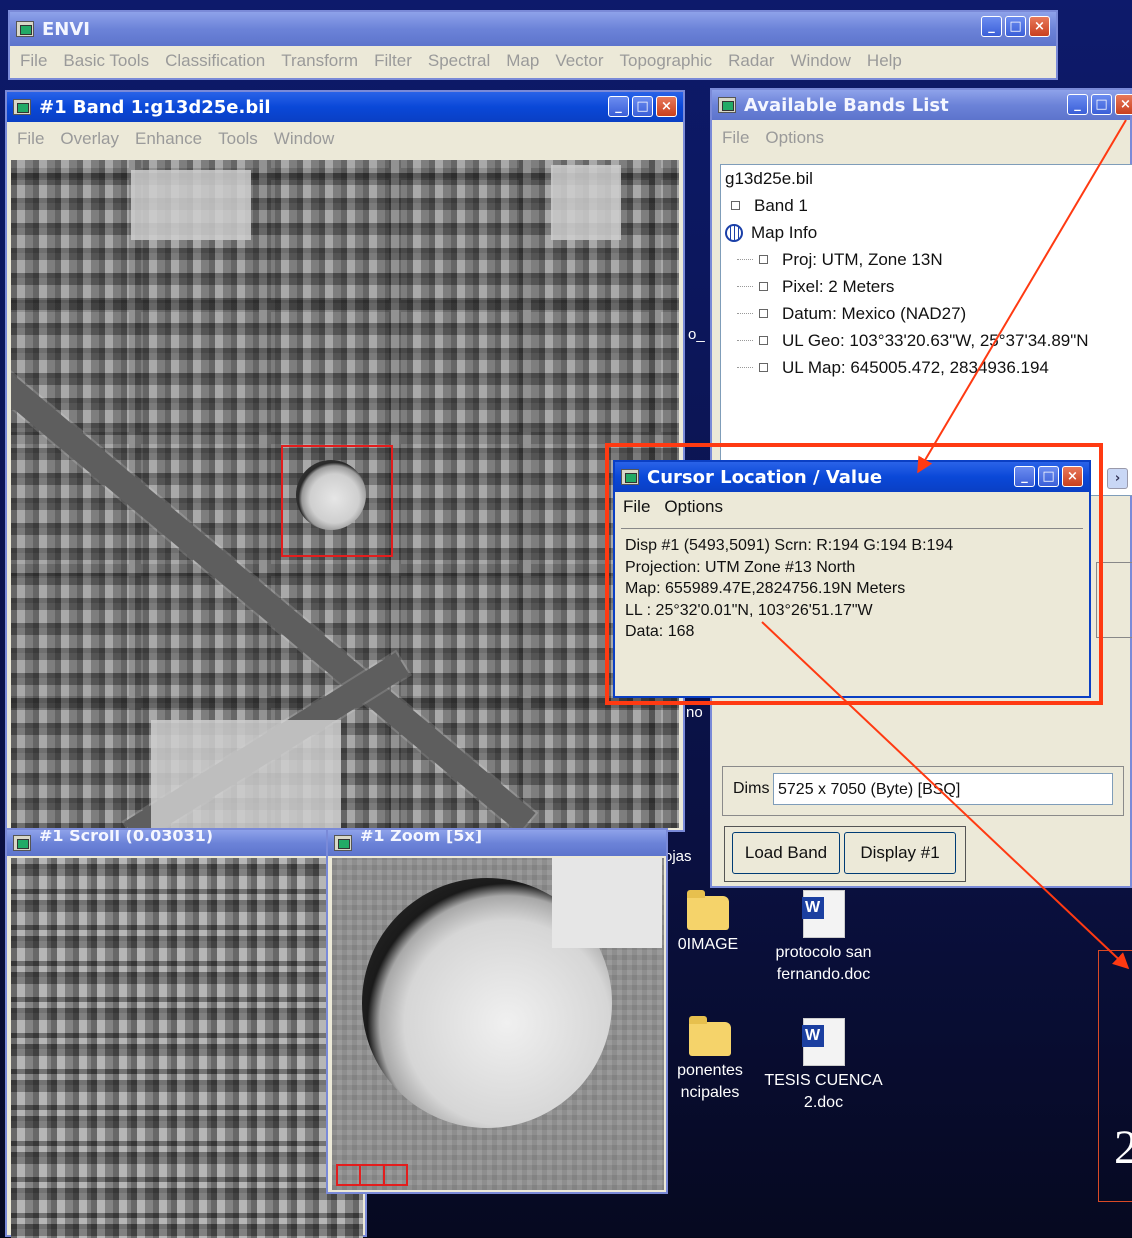 This screenshot has width=1132, height=1238. I want to click on zoom-box-indicator, so click(337, 501).